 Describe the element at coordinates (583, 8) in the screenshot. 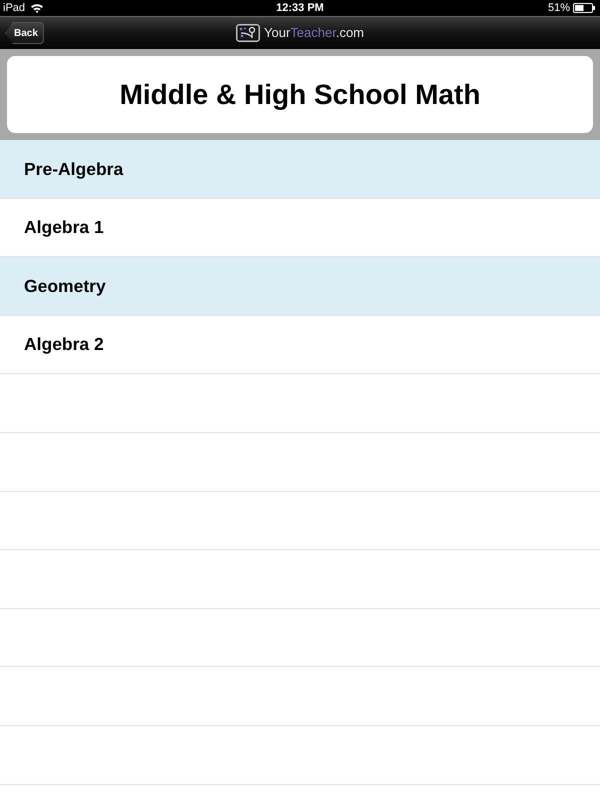

I see `battery-icon` at that location.